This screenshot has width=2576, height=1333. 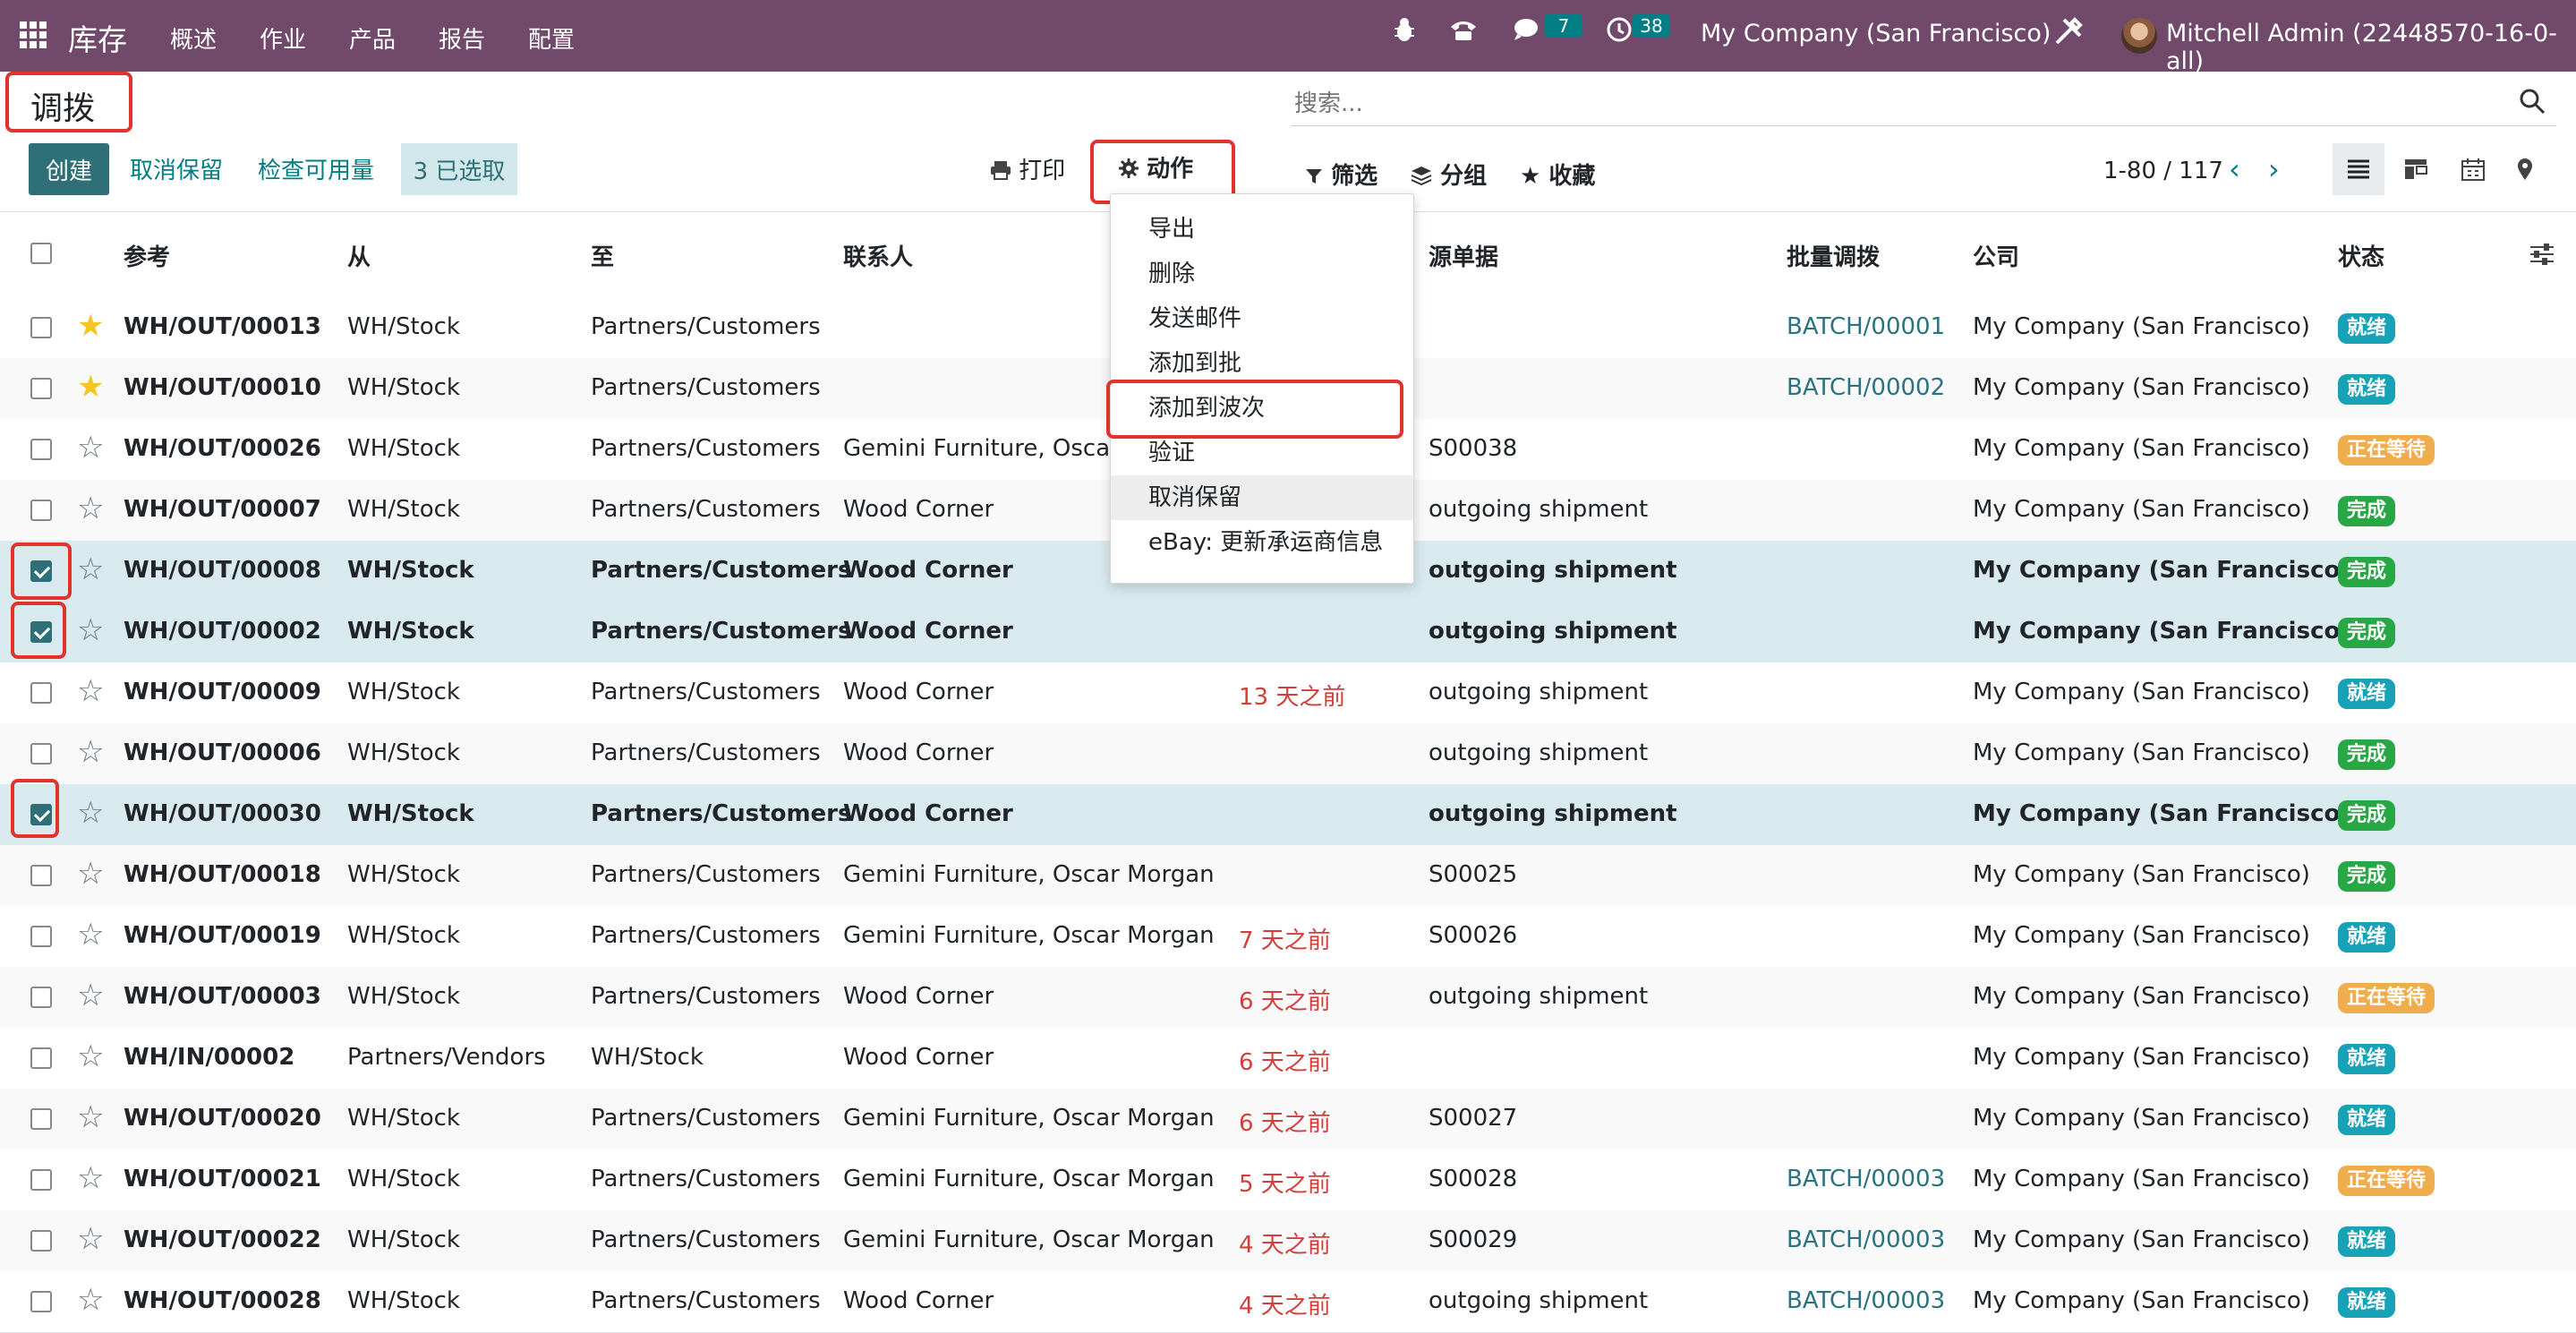 What do you see at coordinates (878, 255) in the screenshot?
I see `column-contact: 联系人` at bounding box center [878, 255].